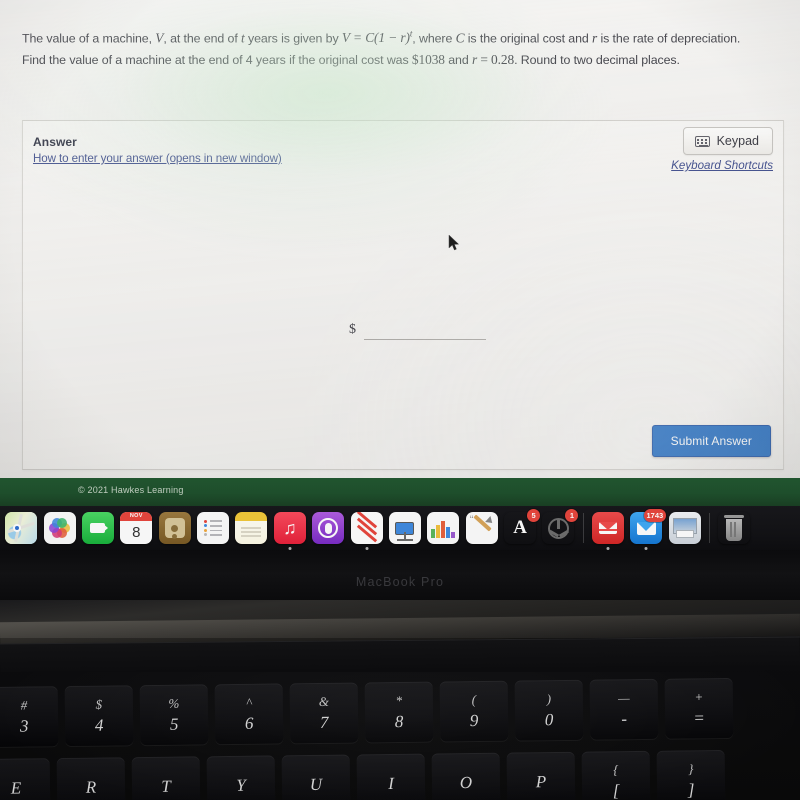  I want to click on key-x: }], so click(691, 774).